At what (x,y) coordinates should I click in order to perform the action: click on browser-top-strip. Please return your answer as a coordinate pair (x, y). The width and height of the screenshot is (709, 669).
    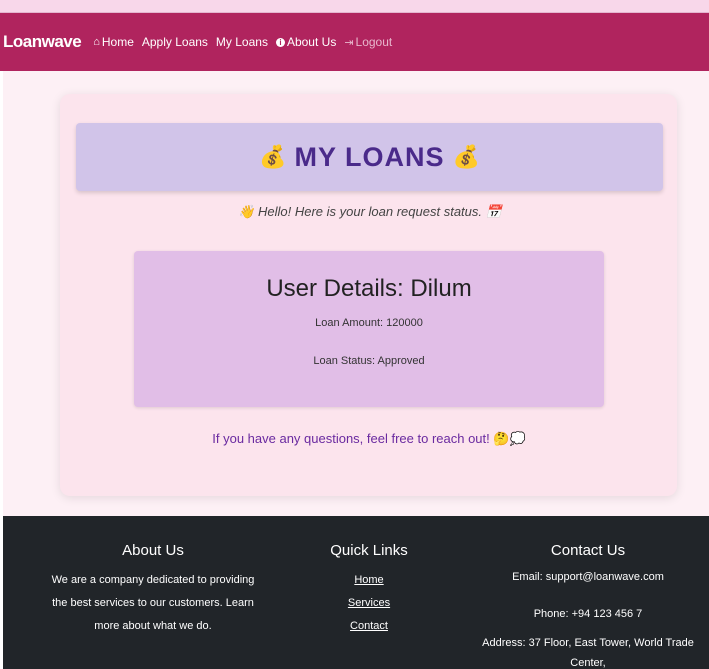
    Looking at the image, I should click on (354, 6).